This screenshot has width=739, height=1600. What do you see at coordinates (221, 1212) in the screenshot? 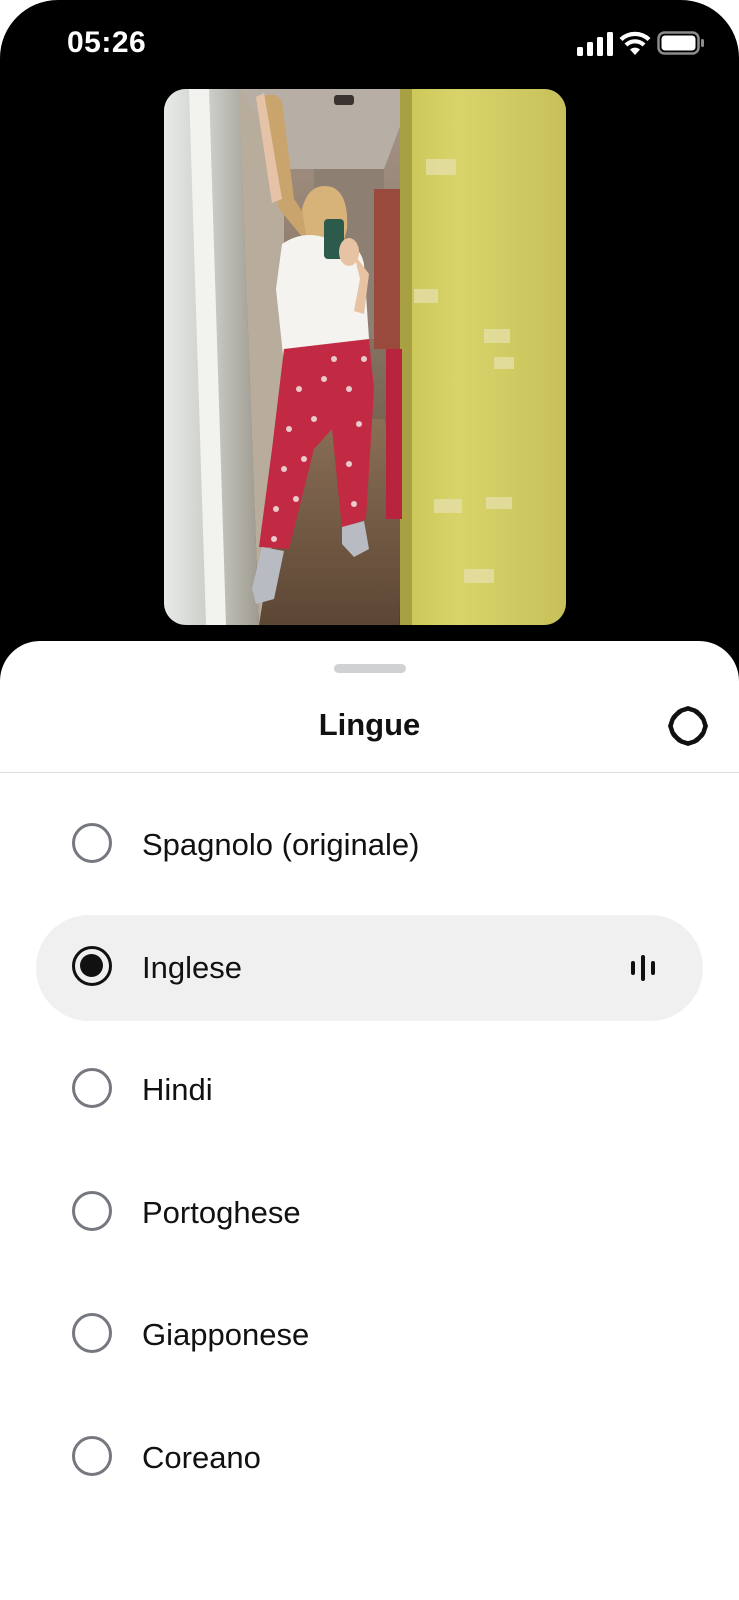
I see `language-label: Portoghese` at bounding box center [221, 1212].